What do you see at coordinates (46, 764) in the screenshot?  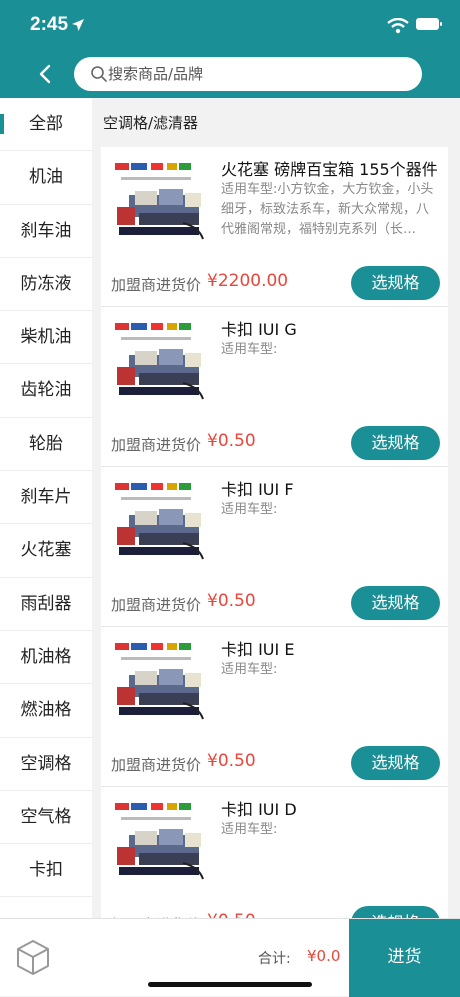 I see `category-item: 空调格` at bounding box center [46, 764].